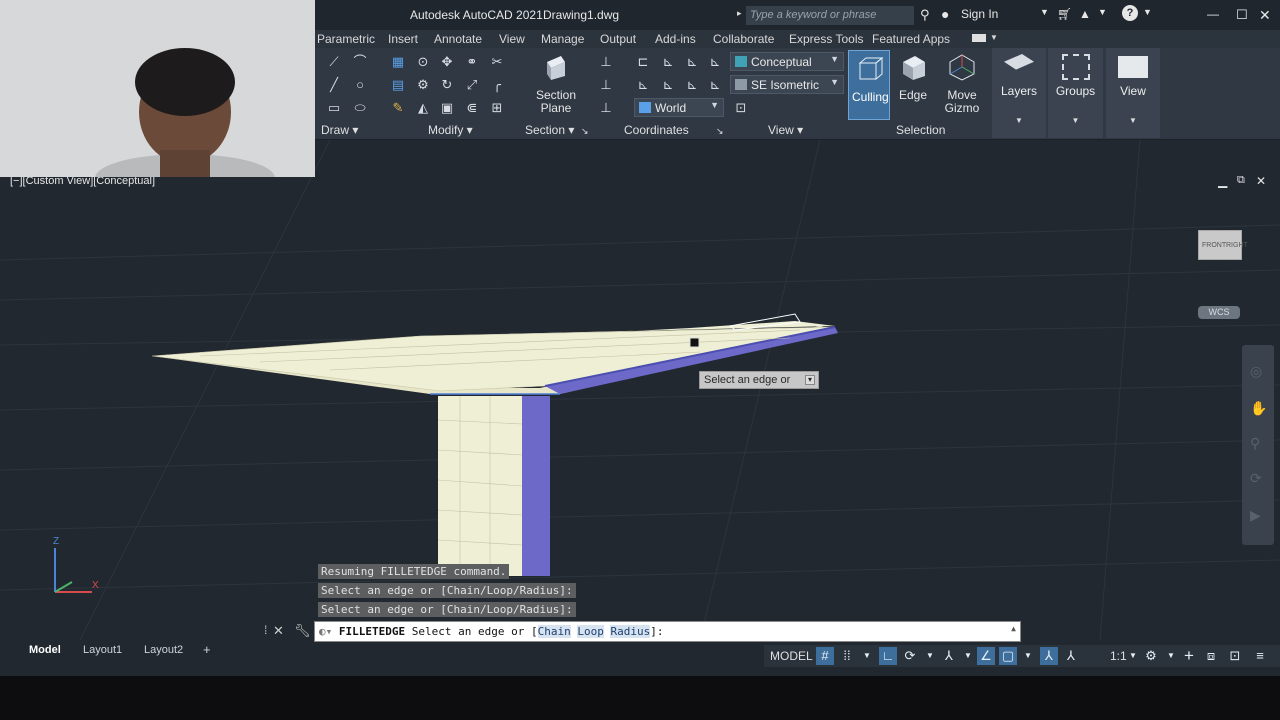  Describe the element at coordinates (447, 85) in the screenshot. I see `rotate-icon: ↻` at that location.